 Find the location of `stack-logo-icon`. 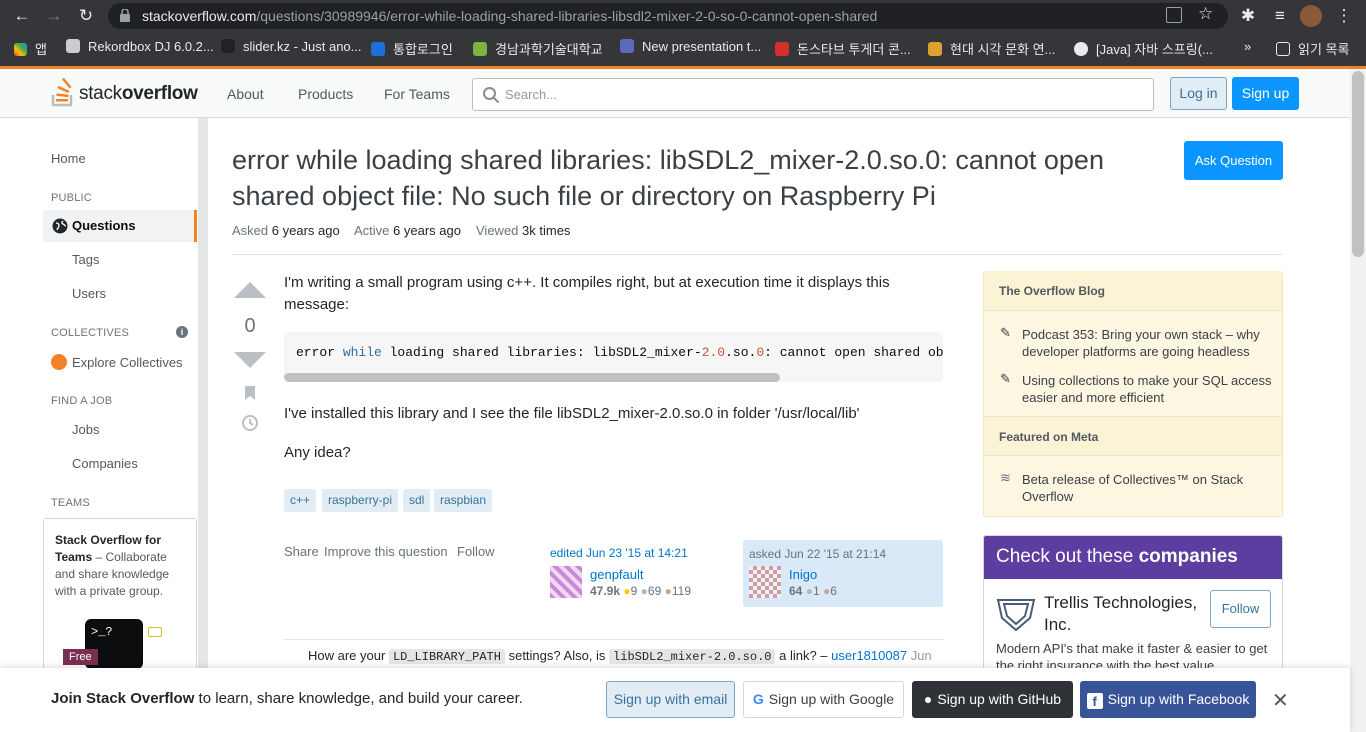

stack-logo-icon is located at coordinates (62, 92).